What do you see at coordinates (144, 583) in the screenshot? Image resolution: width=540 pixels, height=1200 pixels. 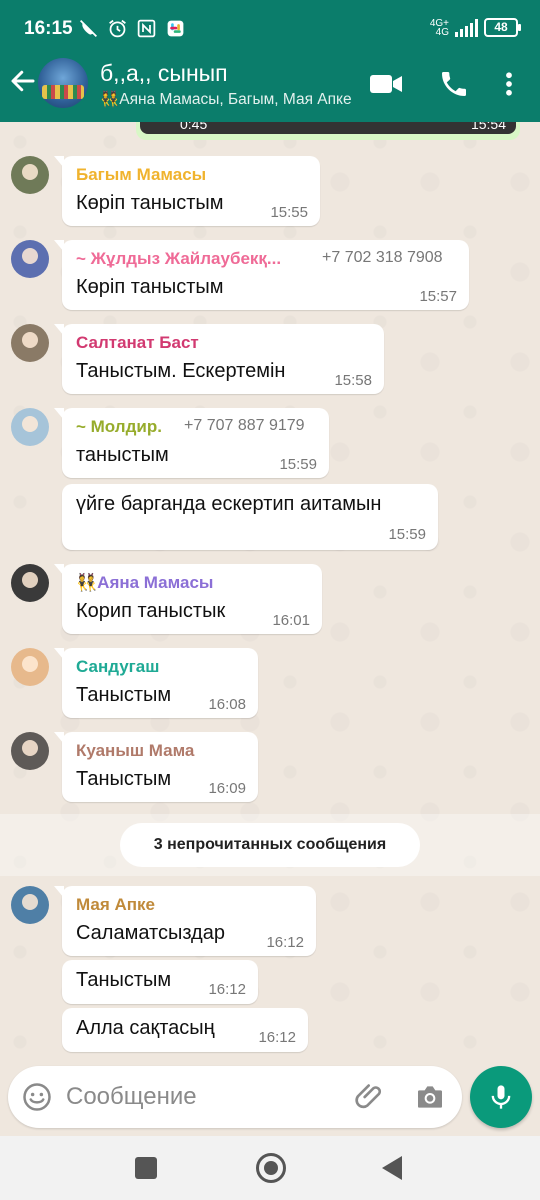 I see `sender-name: 👯Аяна Мамасы` at bounding box center [144, 583].